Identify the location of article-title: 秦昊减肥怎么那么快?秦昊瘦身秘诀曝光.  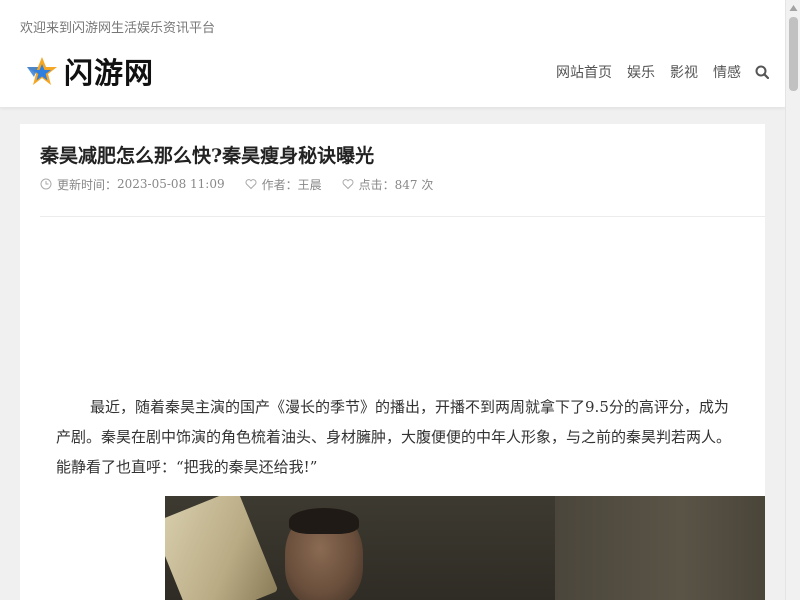
(207, 156).